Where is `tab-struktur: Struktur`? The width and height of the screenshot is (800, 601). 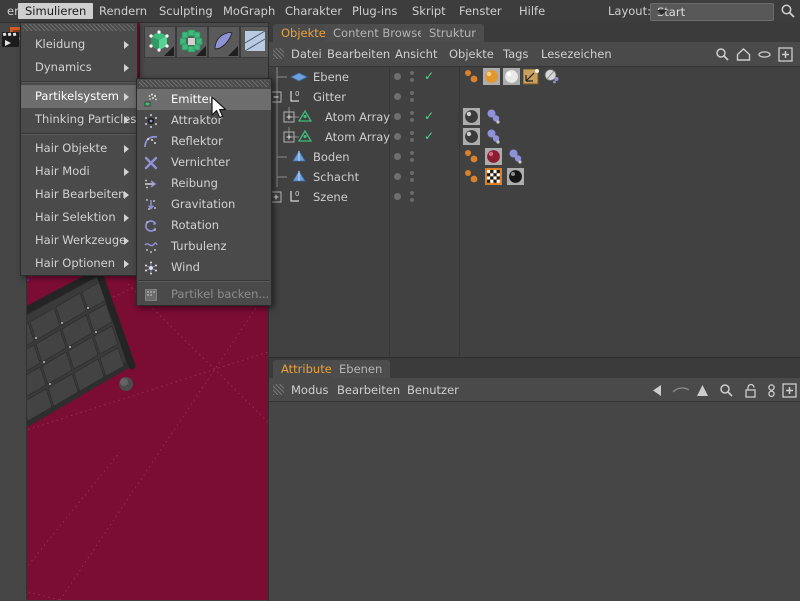 tab-struktur: Struktur is located at coordinates (453, 33).